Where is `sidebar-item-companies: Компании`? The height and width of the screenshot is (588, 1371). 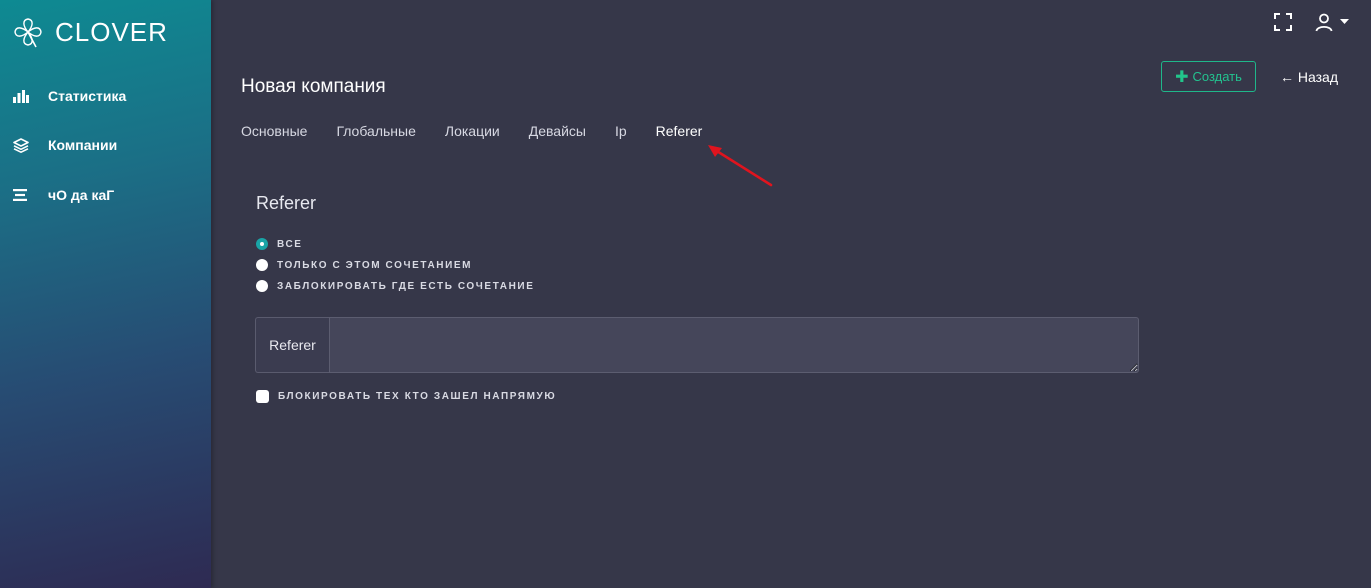
sidebar-item-companies: Компании is located at coordinates (65, 145).